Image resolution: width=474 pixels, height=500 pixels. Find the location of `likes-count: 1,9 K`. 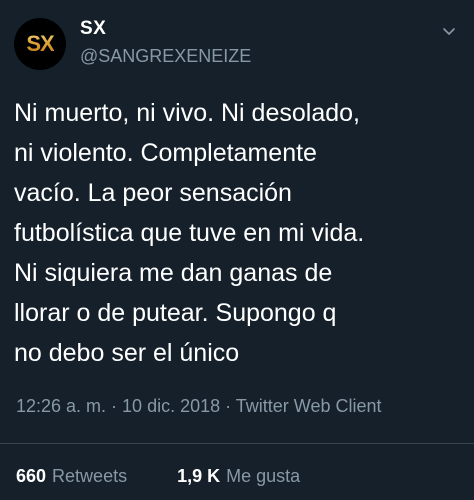

likes-count: 1,9 K is located at coordinates (199, 476).